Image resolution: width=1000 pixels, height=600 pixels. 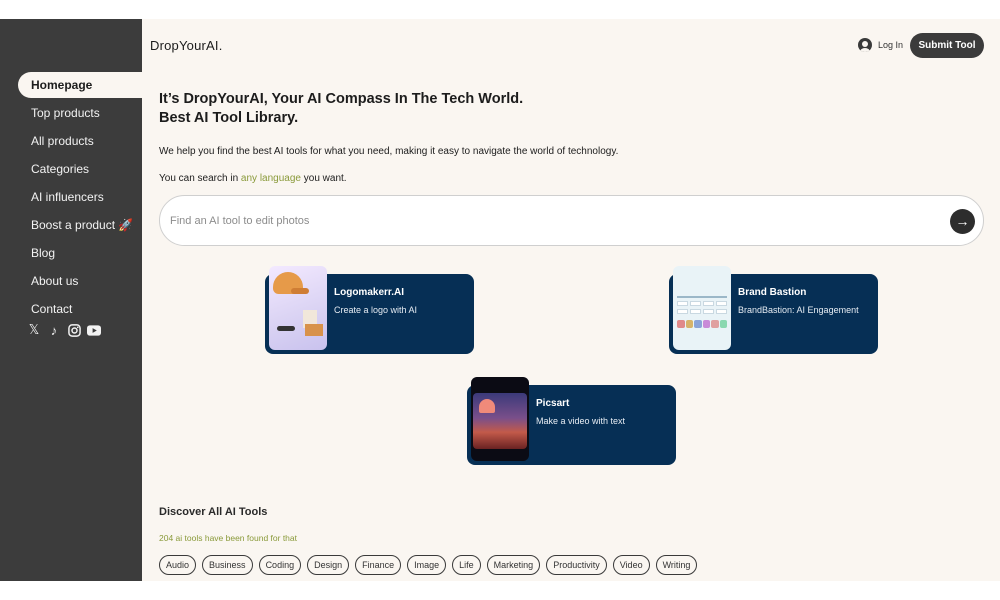 What do you see at coordinates (54, 330) in the screenshot?
I see `tiktok-icon: ♪` at bounding box center [54, 330].